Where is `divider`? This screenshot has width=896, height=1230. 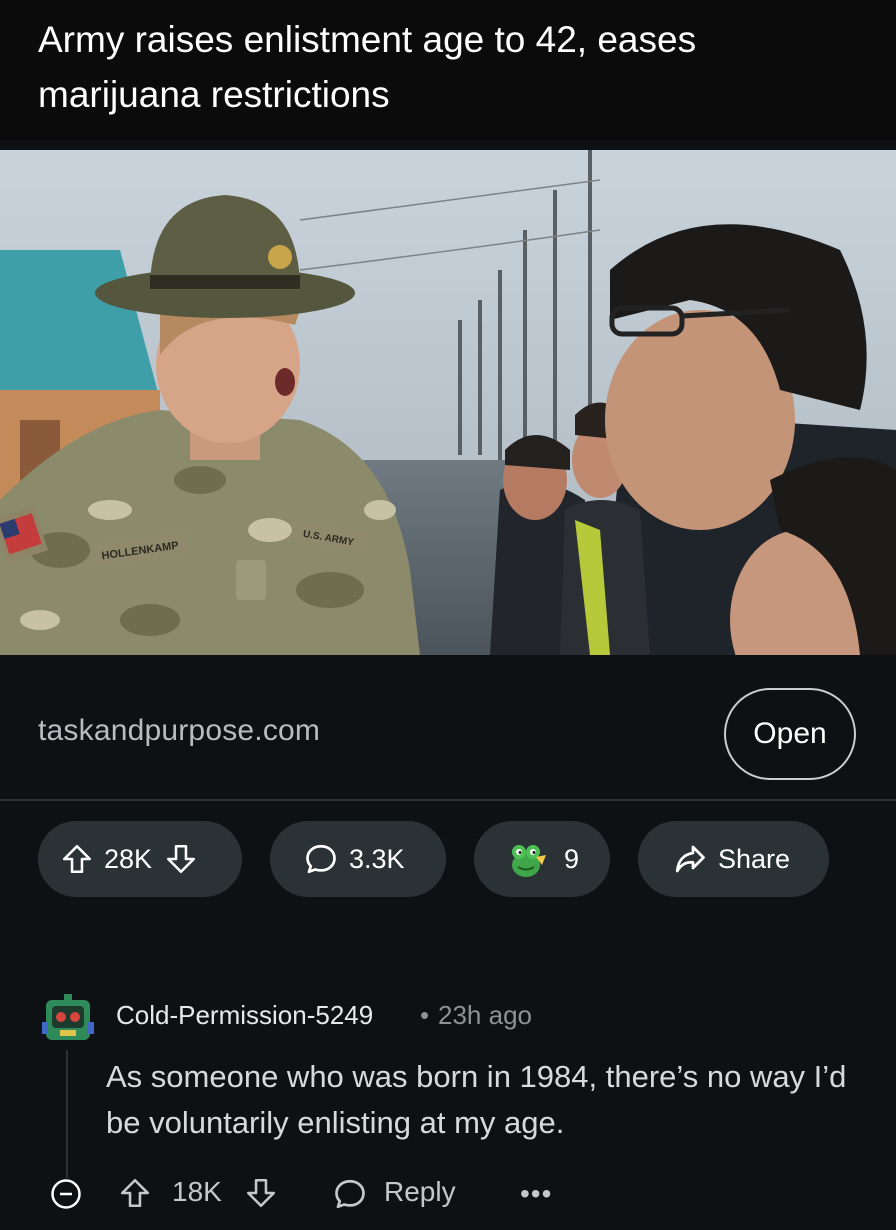 divider is located at coordinates (448, 800).